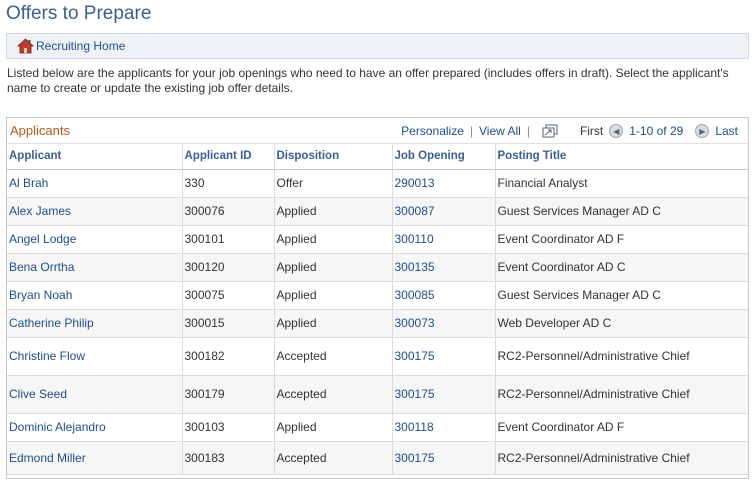 The height and width of the screenshot is (487, 756). I want to click on job-opening-link: 300110, so click(414, 239).